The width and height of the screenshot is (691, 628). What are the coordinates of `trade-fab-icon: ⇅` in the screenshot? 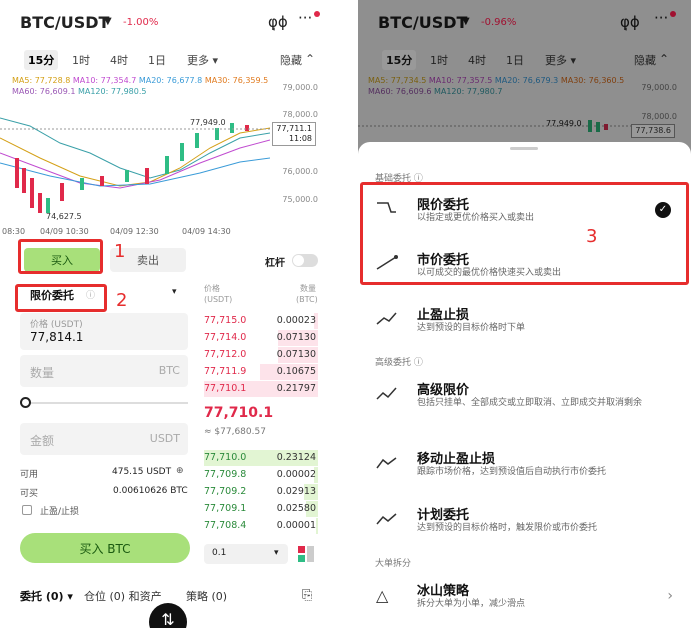 It's located at (168, 615).